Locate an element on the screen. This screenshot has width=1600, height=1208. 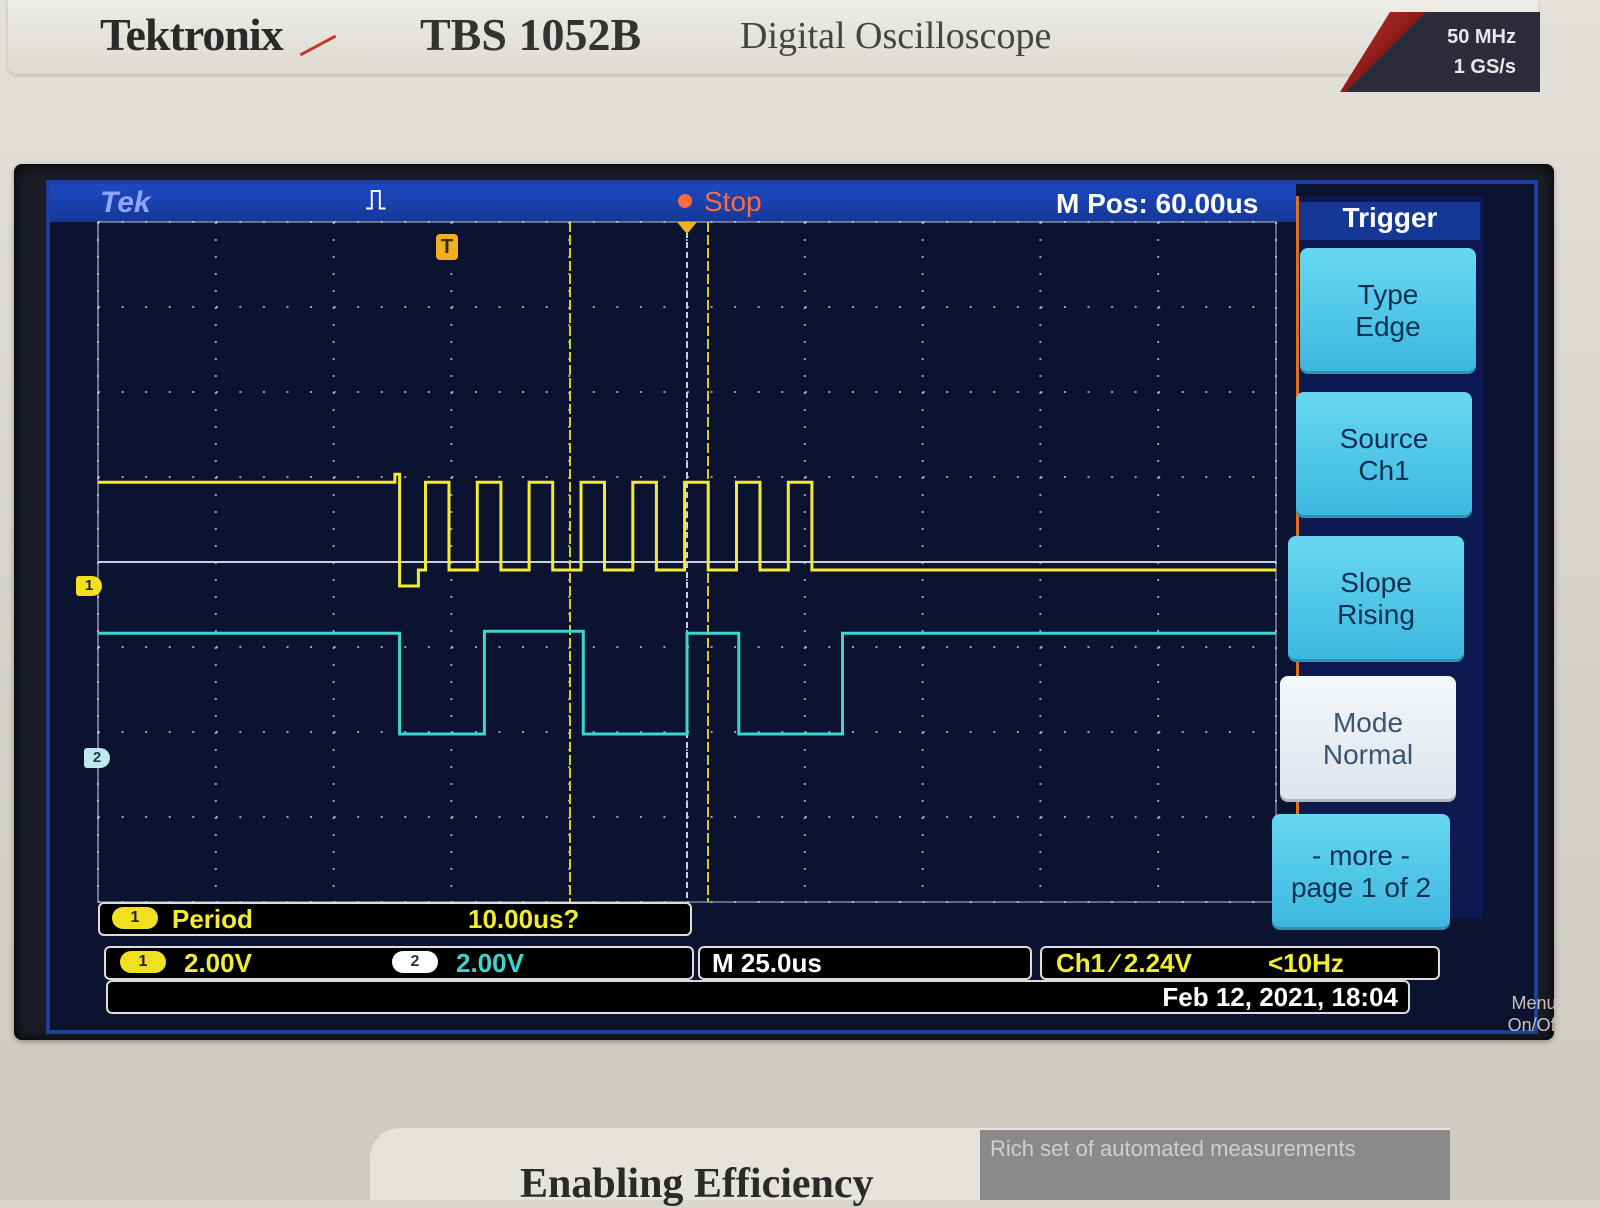
feature-box: Rich set of automated measurements is located at coordinates (1215, 1165).